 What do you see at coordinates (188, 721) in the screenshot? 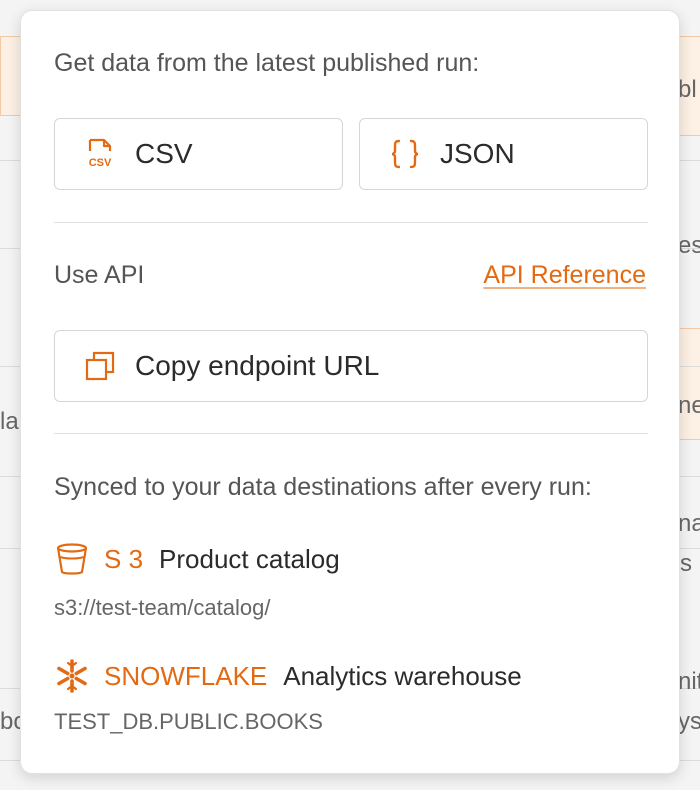
I see `destination-path: TEST_DB.PUBLIC.BOOKS` at bounding box center [188, 721].